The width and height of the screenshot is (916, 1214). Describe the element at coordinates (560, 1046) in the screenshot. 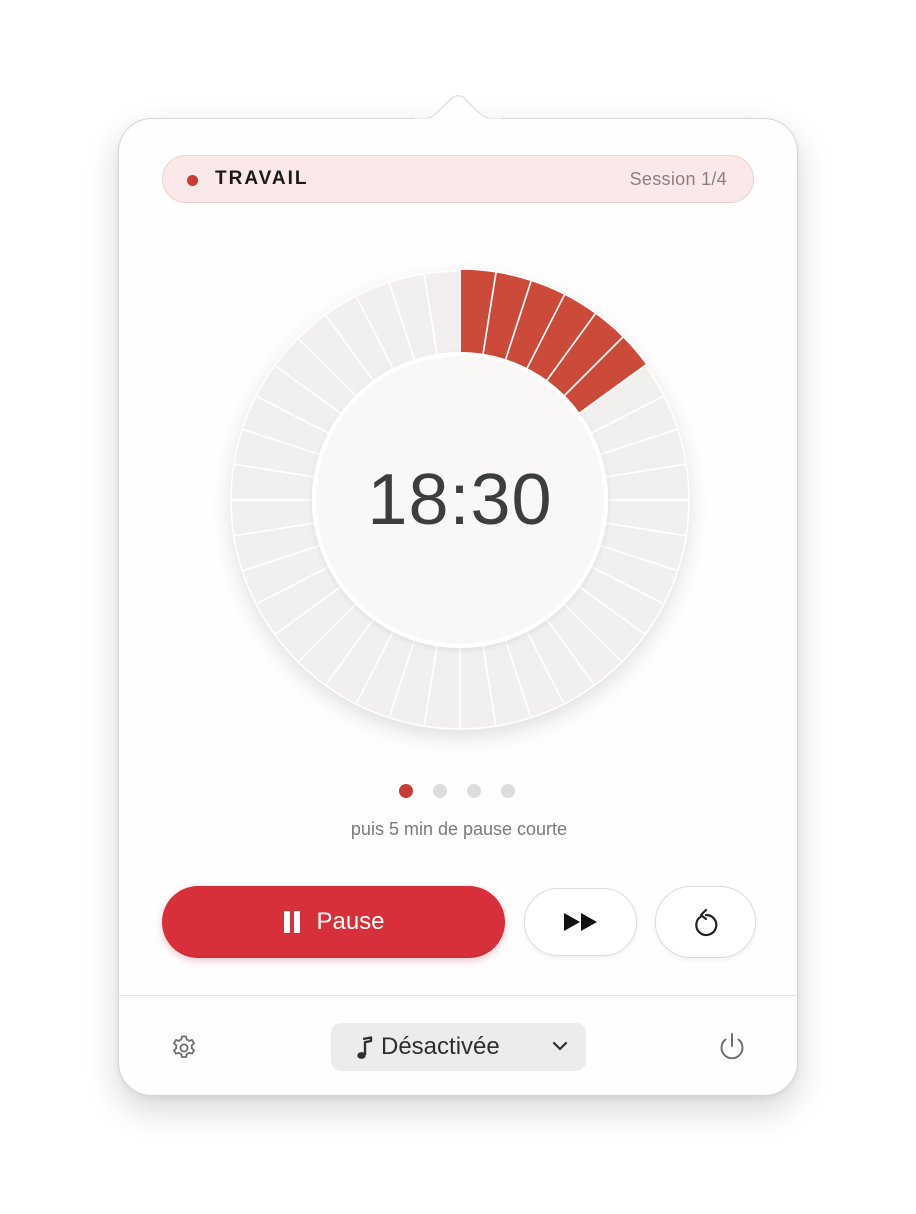

I see `chevron-down-icon` at that location.